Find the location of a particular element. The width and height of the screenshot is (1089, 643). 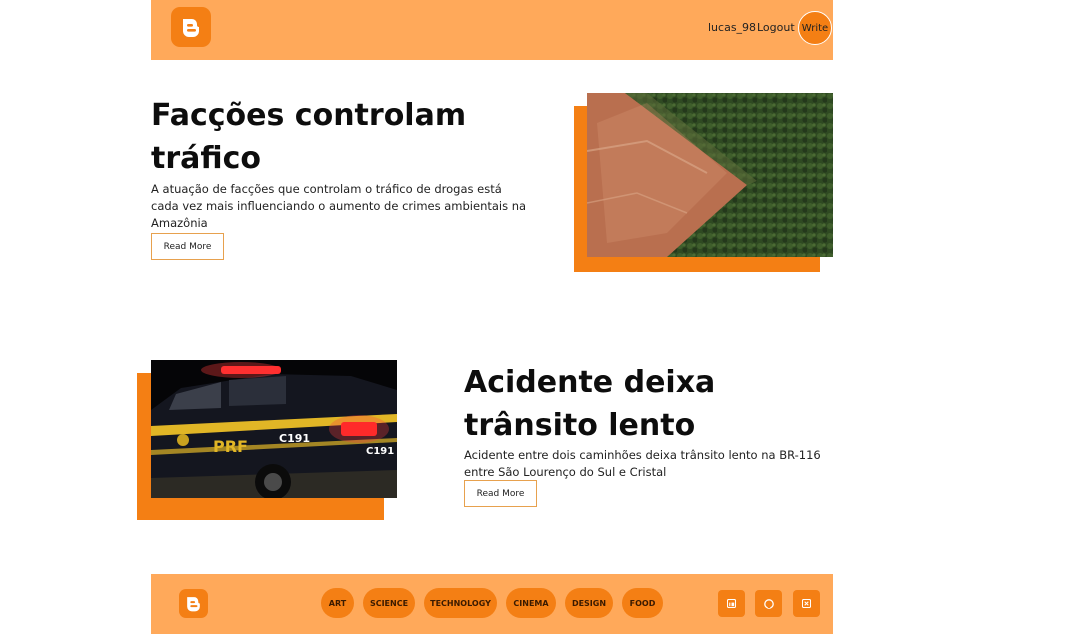

post-title: Acidente deixa trânsito lento is located at coordinates (589, 404).